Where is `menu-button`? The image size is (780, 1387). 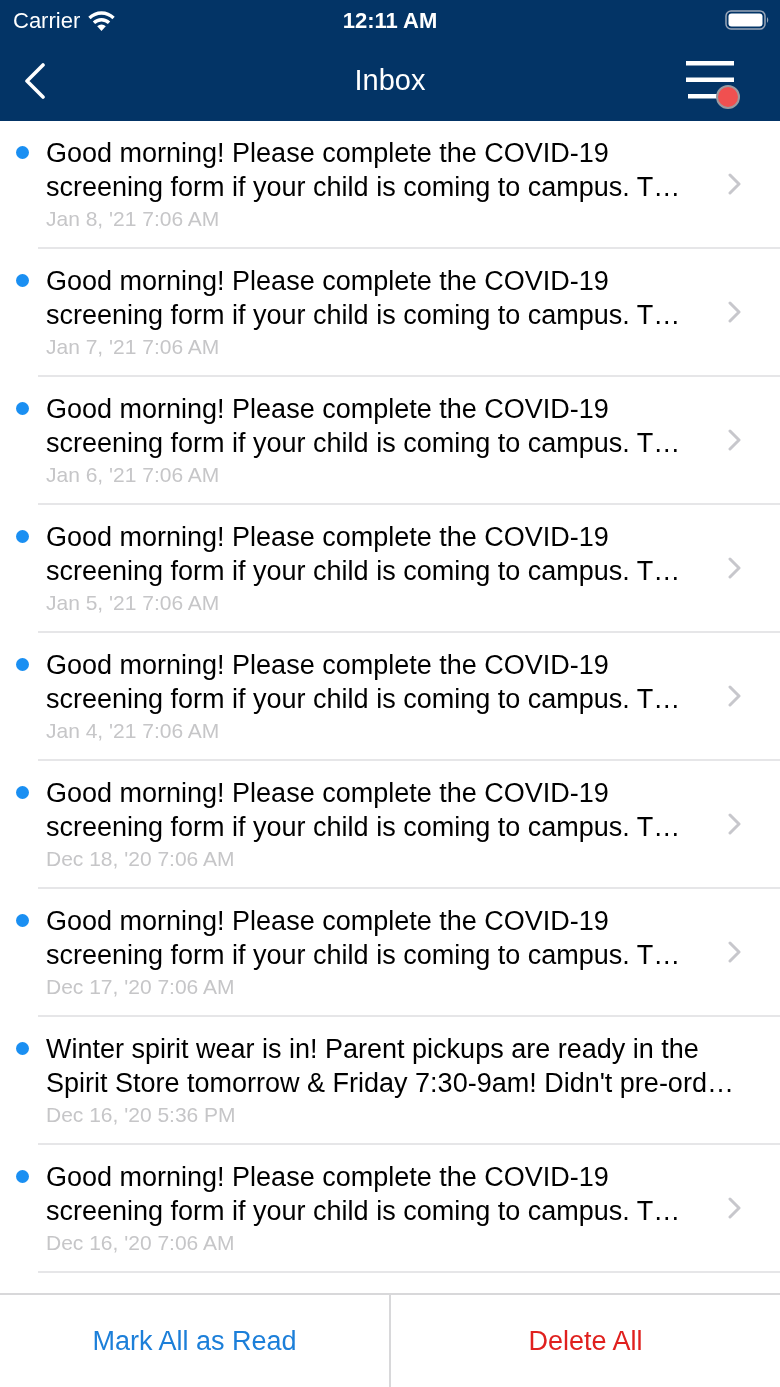
menu-button is located at coordinates (713, 84).